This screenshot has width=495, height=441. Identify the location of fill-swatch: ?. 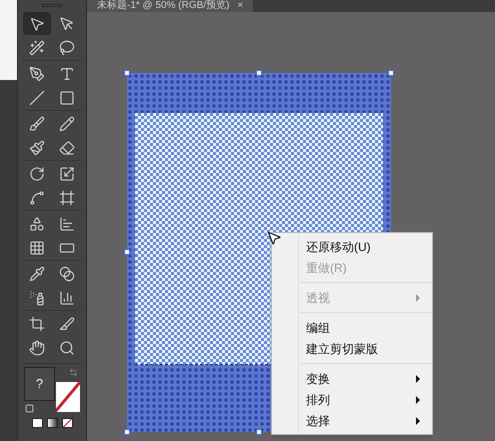
(39, 384).